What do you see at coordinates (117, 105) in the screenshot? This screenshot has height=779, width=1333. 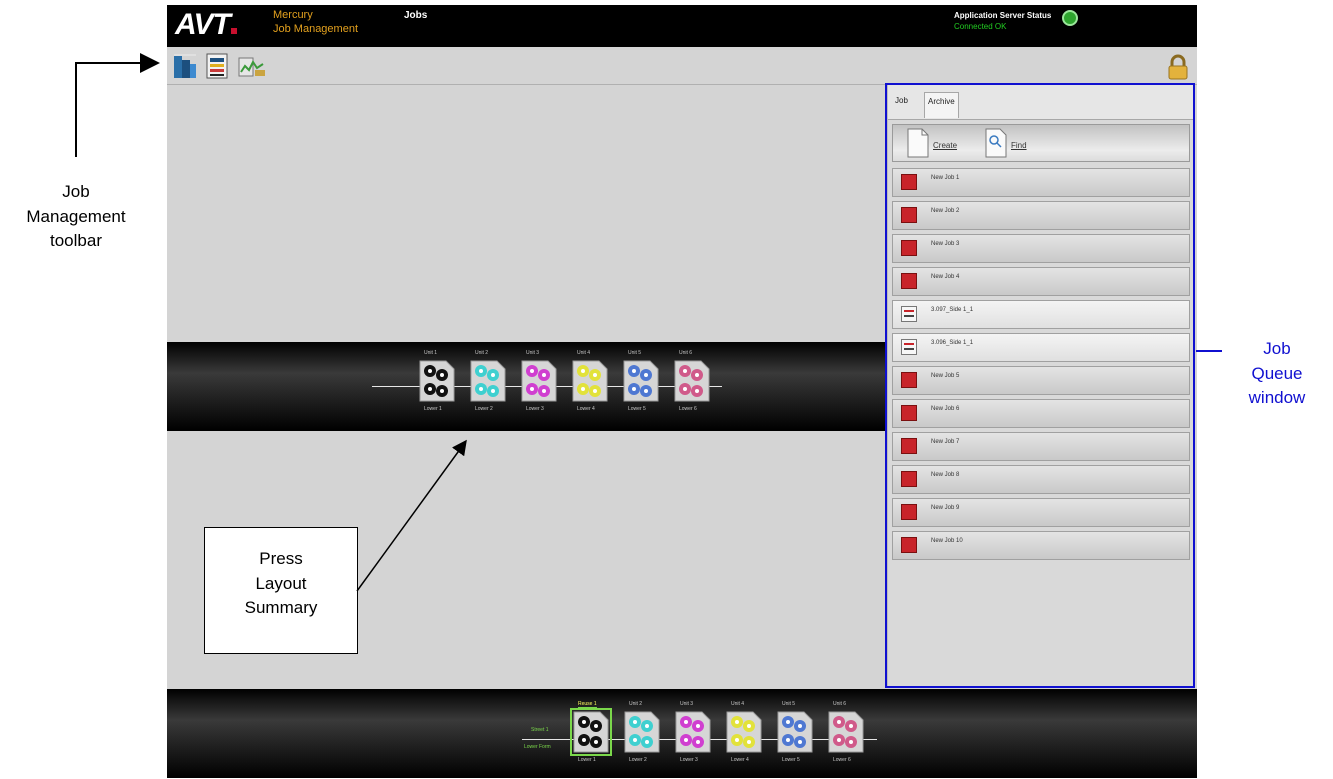 I see `toolbar-arrow` at bounding box center [117, 105].